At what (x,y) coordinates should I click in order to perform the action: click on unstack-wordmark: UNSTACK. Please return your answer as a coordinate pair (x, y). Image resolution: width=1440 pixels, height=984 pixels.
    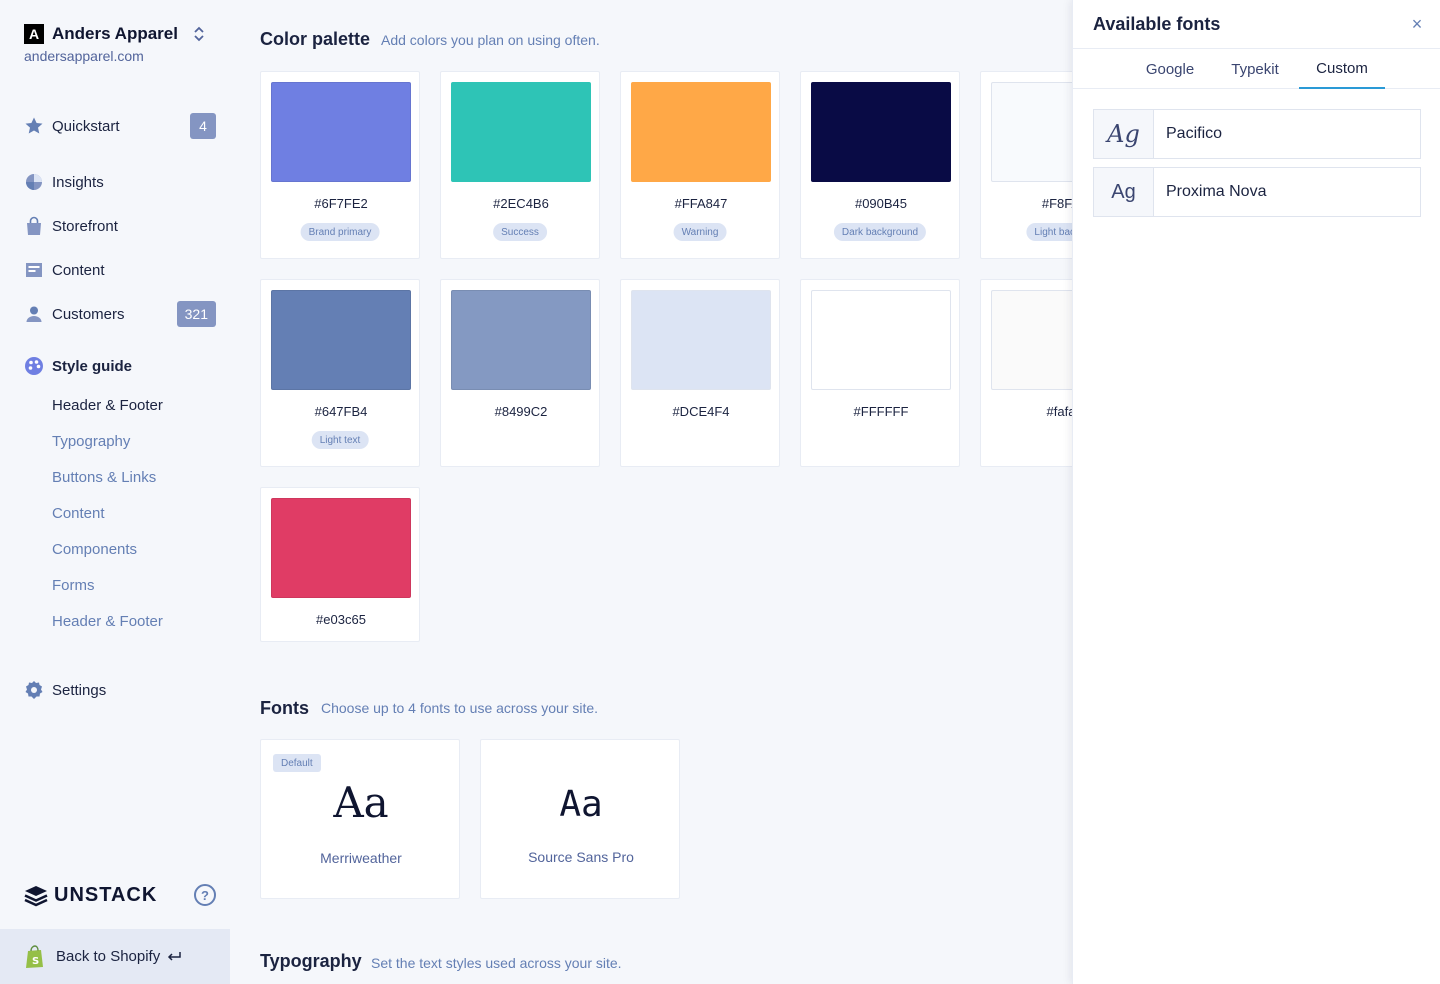
    Looking at the image, I should click on (106, 895).